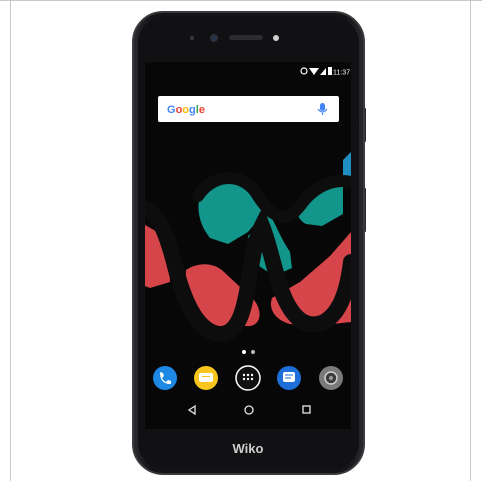  Describe the element at coordinates (244, 352) in the screenshot. I see `page-dot-active` at that location.